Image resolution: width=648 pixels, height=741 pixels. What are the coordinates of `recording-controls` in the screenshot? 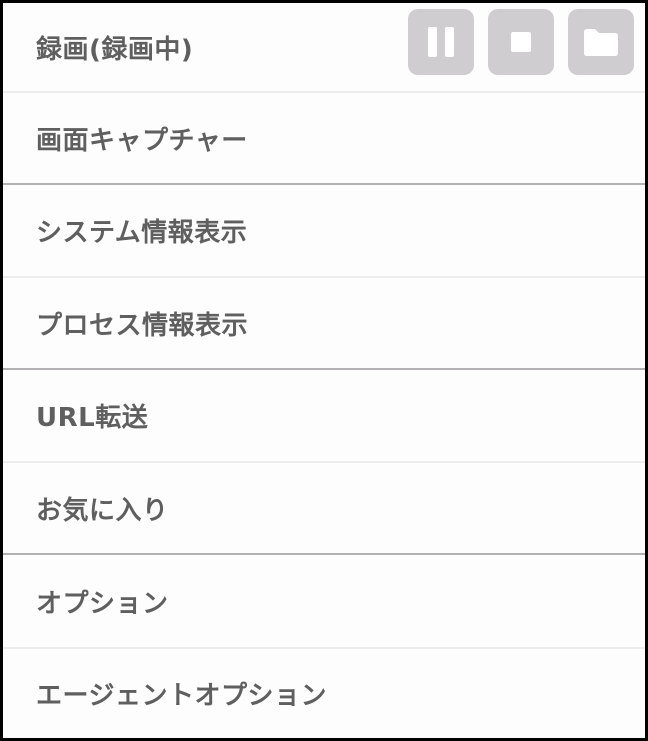 It's located at (521, 42).